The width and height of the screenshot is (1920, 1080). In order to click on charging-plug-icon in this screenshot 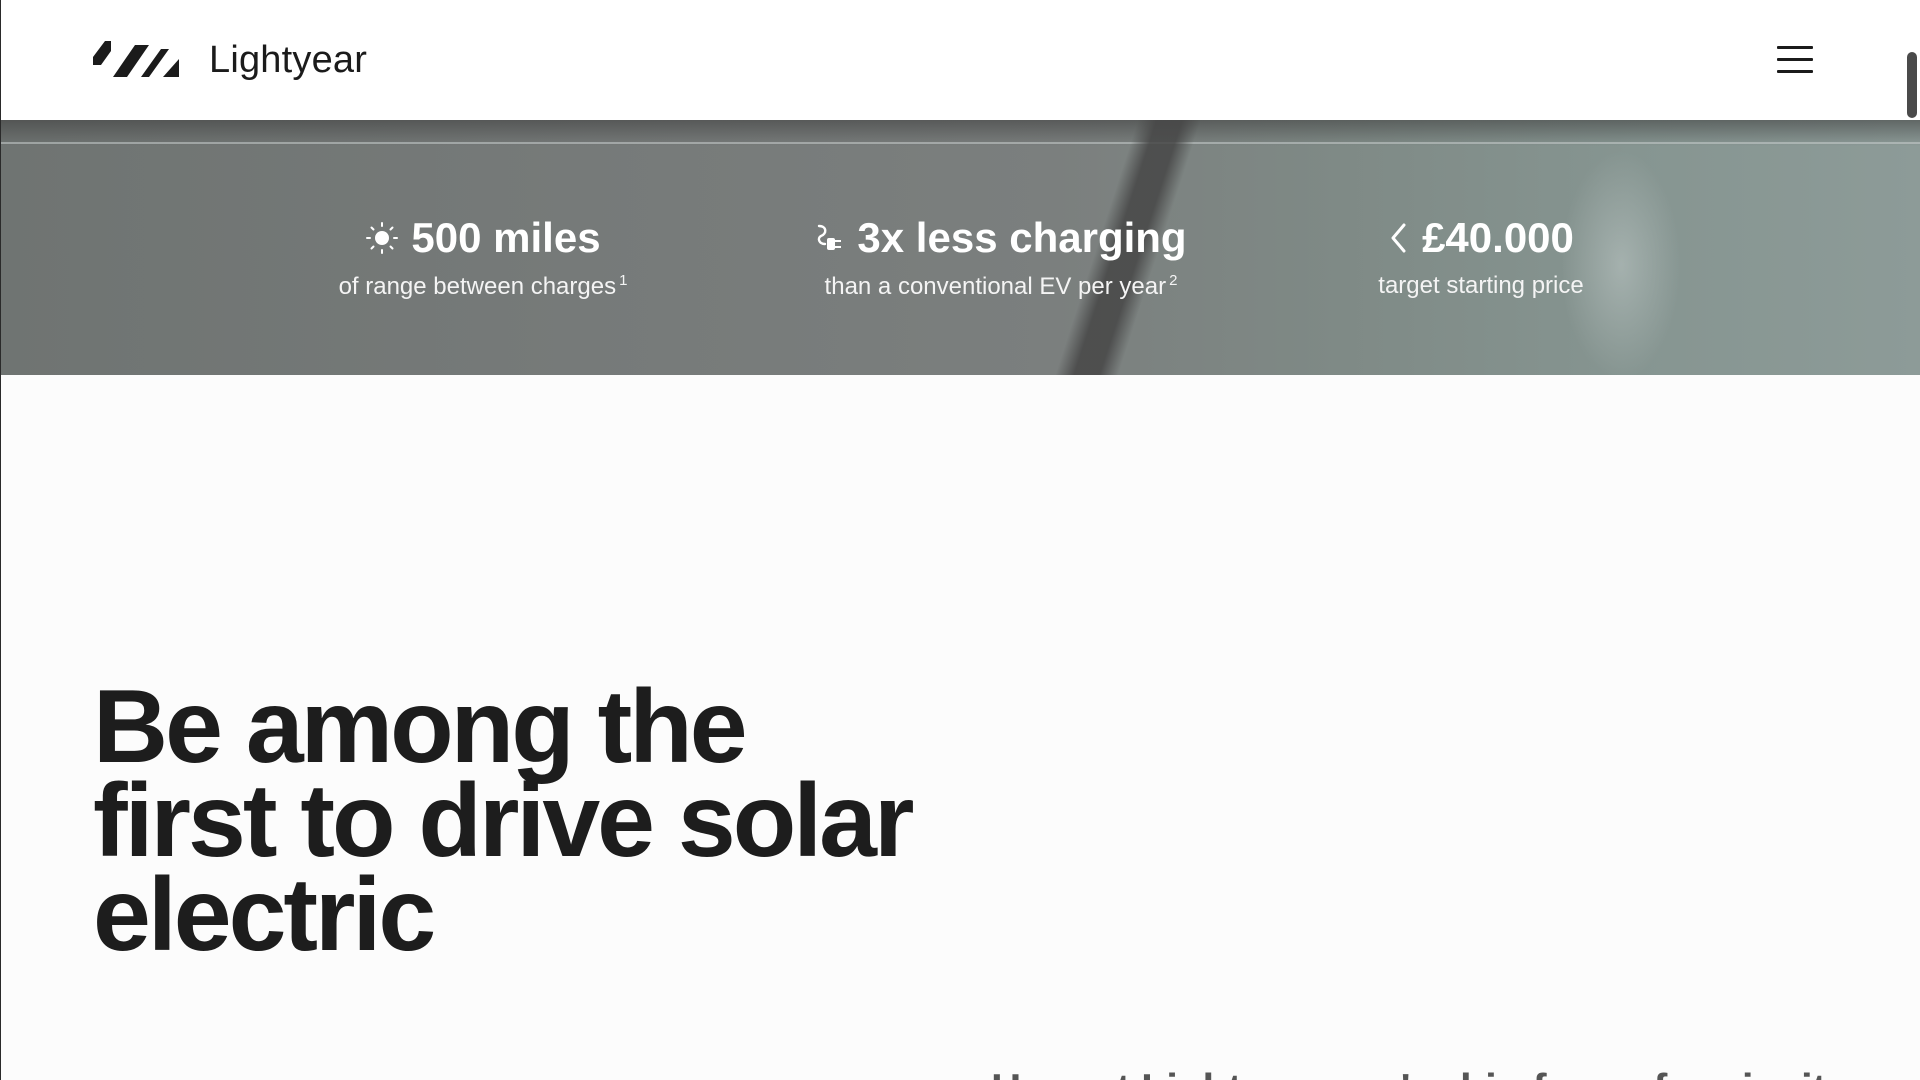, I will do `click(830, 238)`.